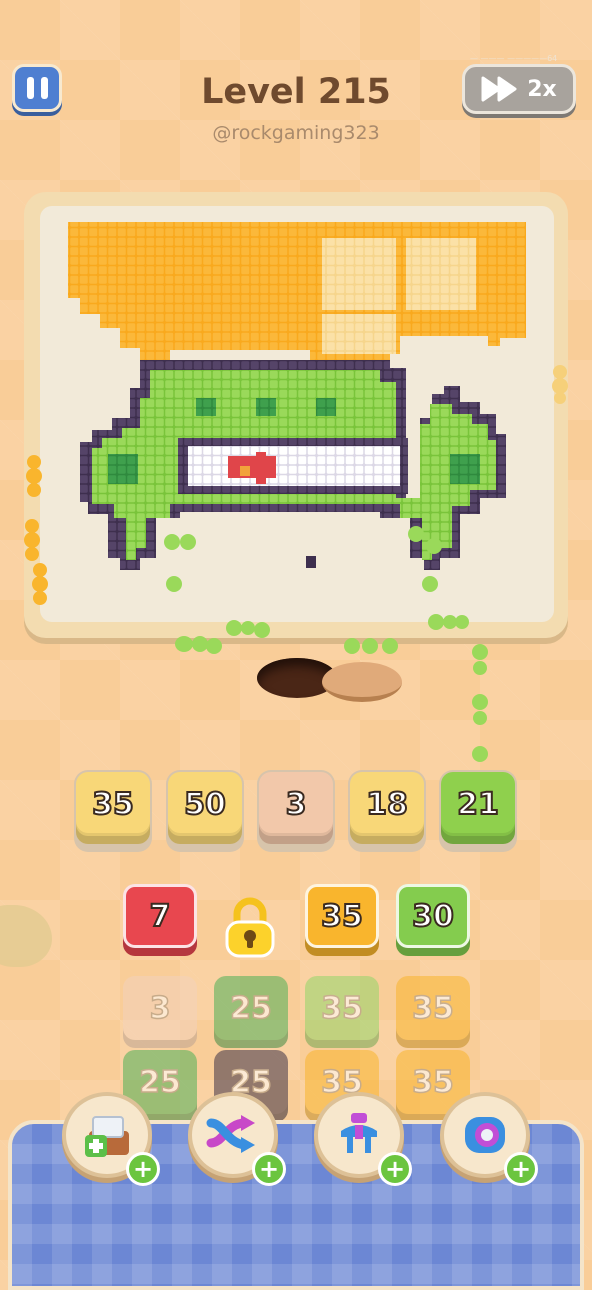 This screenshot has height=1290, width=592. What do you see at coordinates (387, 804) in the screenshot?
I see `queue-tile: 18` at bounding box center [387, 804].